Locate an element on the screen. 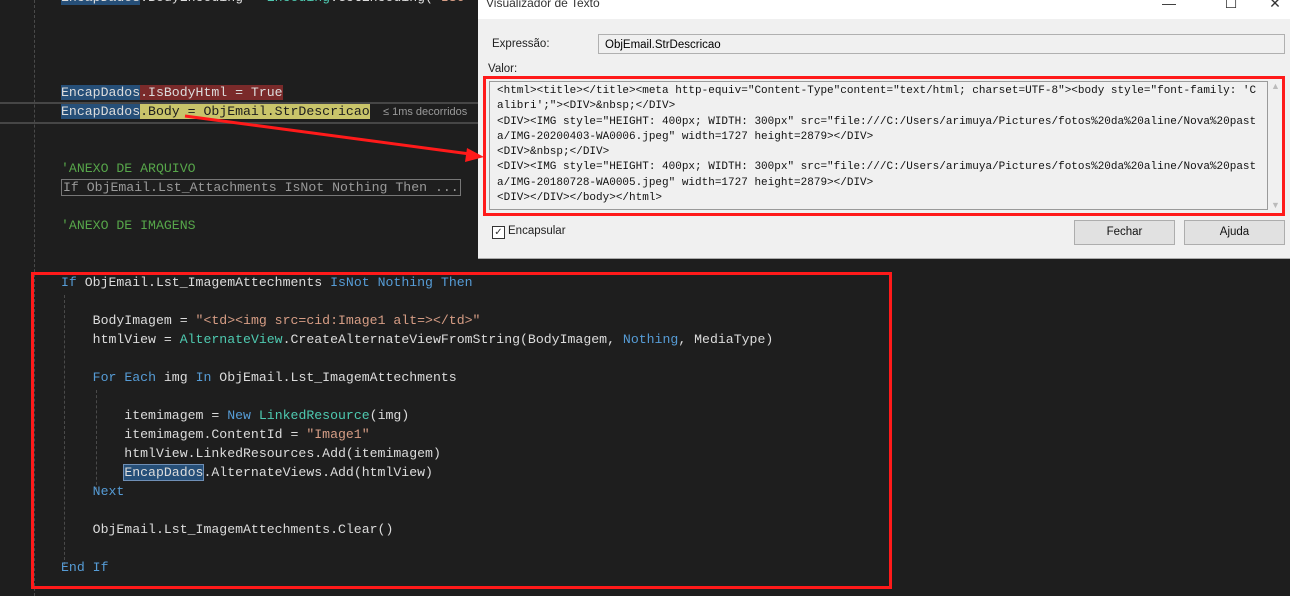 This screenshot has width=1290, height=596. code-line: 'ANEXO DE IMAGENS is located at coordinates (128, 225).